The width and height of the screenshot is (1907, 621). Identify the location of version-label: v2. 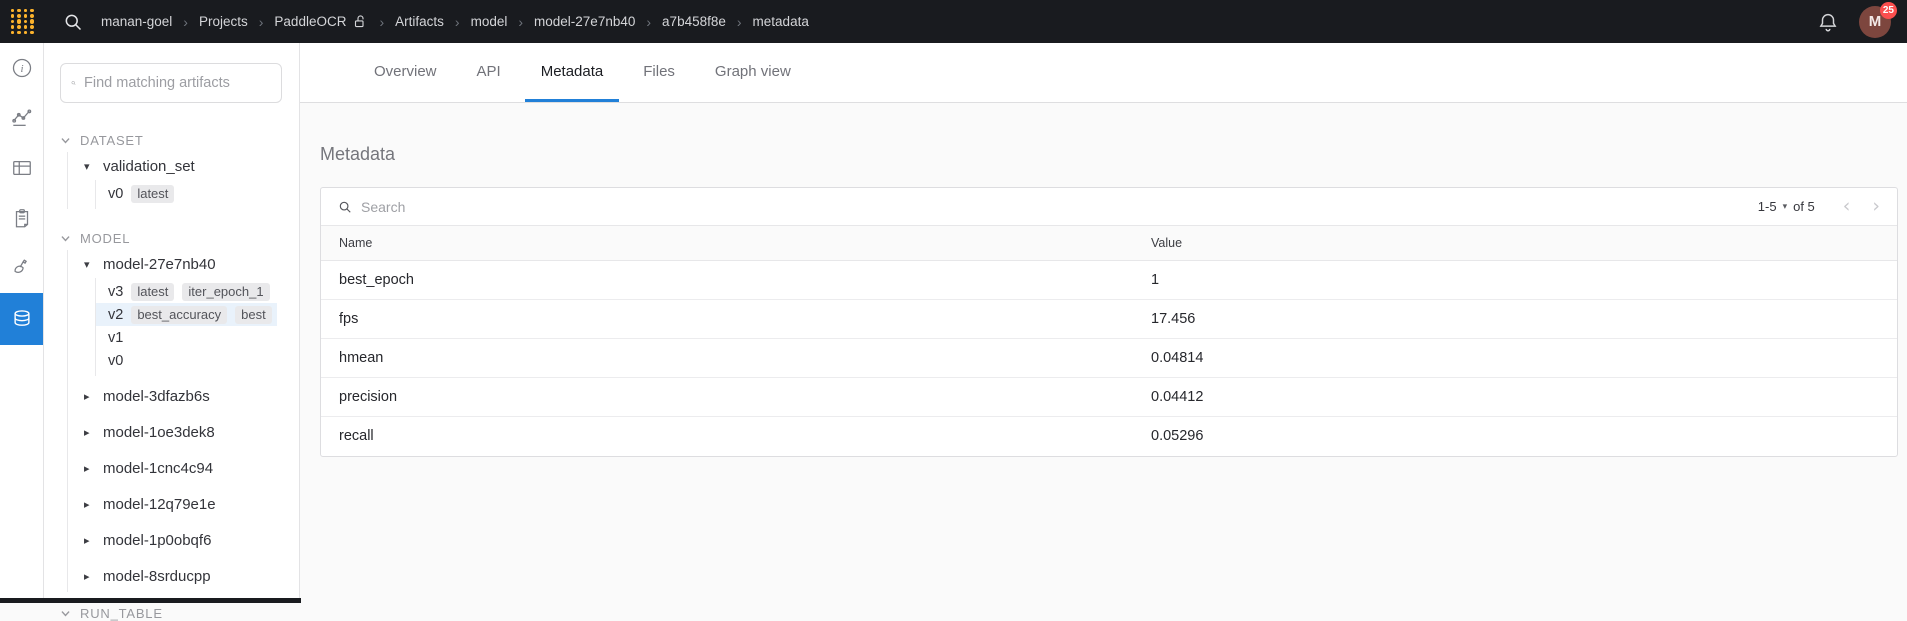
(115, 315).